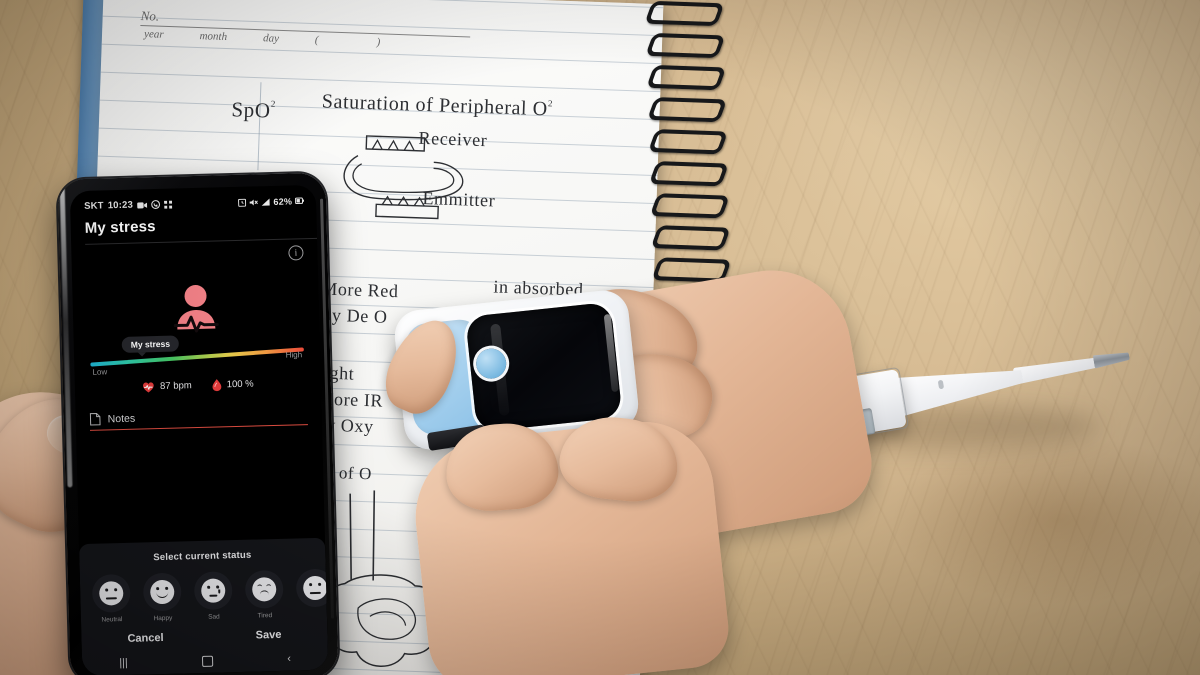  Describe the element at coordinates (266, 202) in the screenshot. I see `signal-icon` at that location.